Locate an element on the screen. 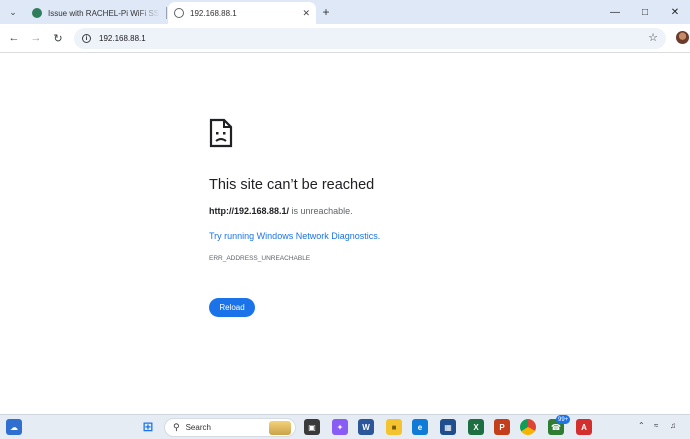  tab-title: 192.168.88.1 is located at coordinates (213, 13).